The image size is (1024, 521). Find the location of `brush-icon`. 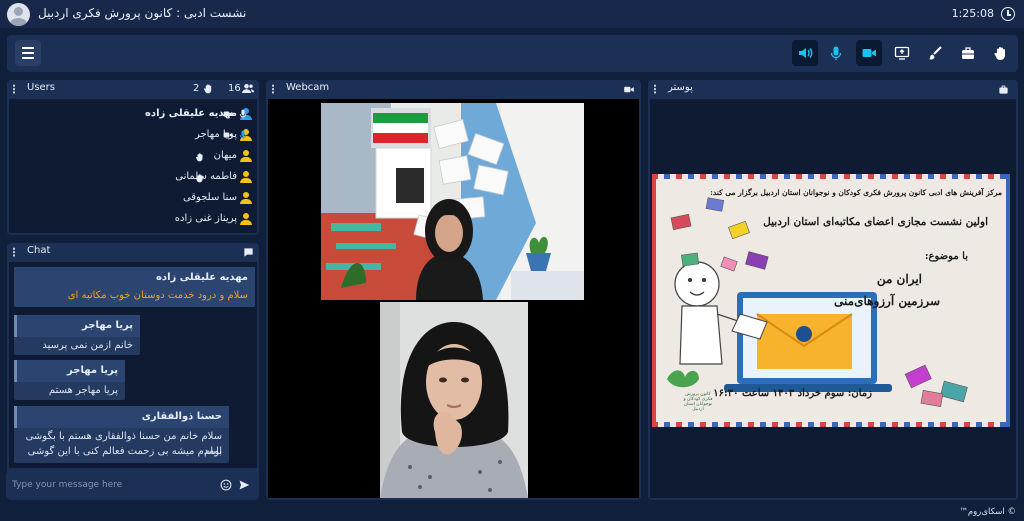

brush-icon is located at coordinates (935, 53).